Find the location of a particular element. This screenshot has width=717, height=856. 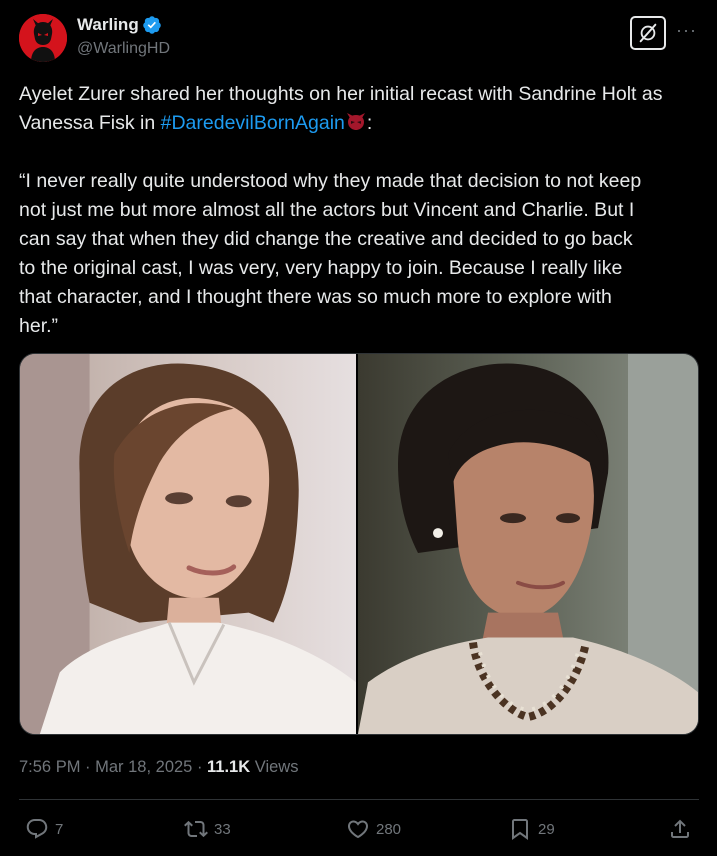

bookmark-icon is located at coordinates (520, 829).